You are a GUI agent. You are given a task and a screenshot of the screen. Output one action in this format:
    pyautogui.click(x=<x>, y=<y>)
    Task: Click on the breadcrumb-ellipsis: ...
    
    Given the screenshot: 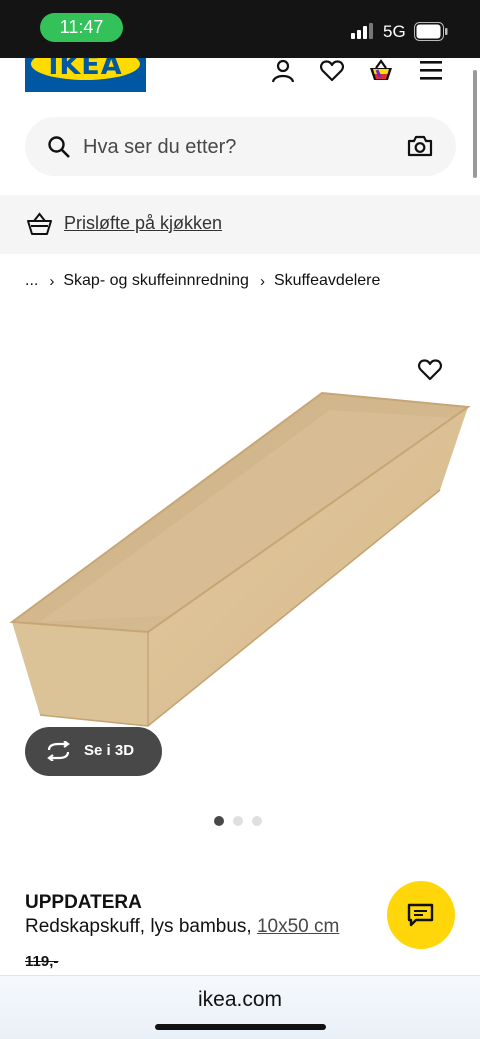 What is the action you would take?
    pyautogui.click(x=31, y=281)
    